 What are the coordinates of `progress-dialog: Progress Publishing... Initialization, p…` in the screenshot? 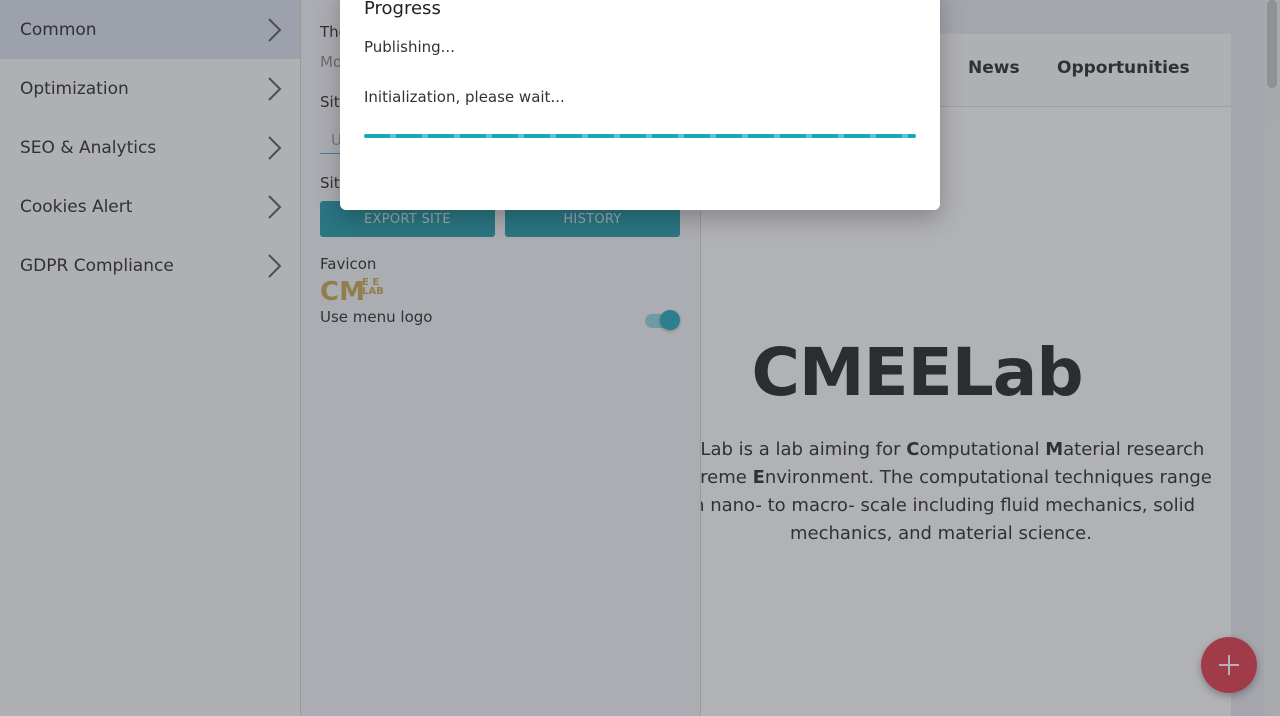 It's located at (640, 105).